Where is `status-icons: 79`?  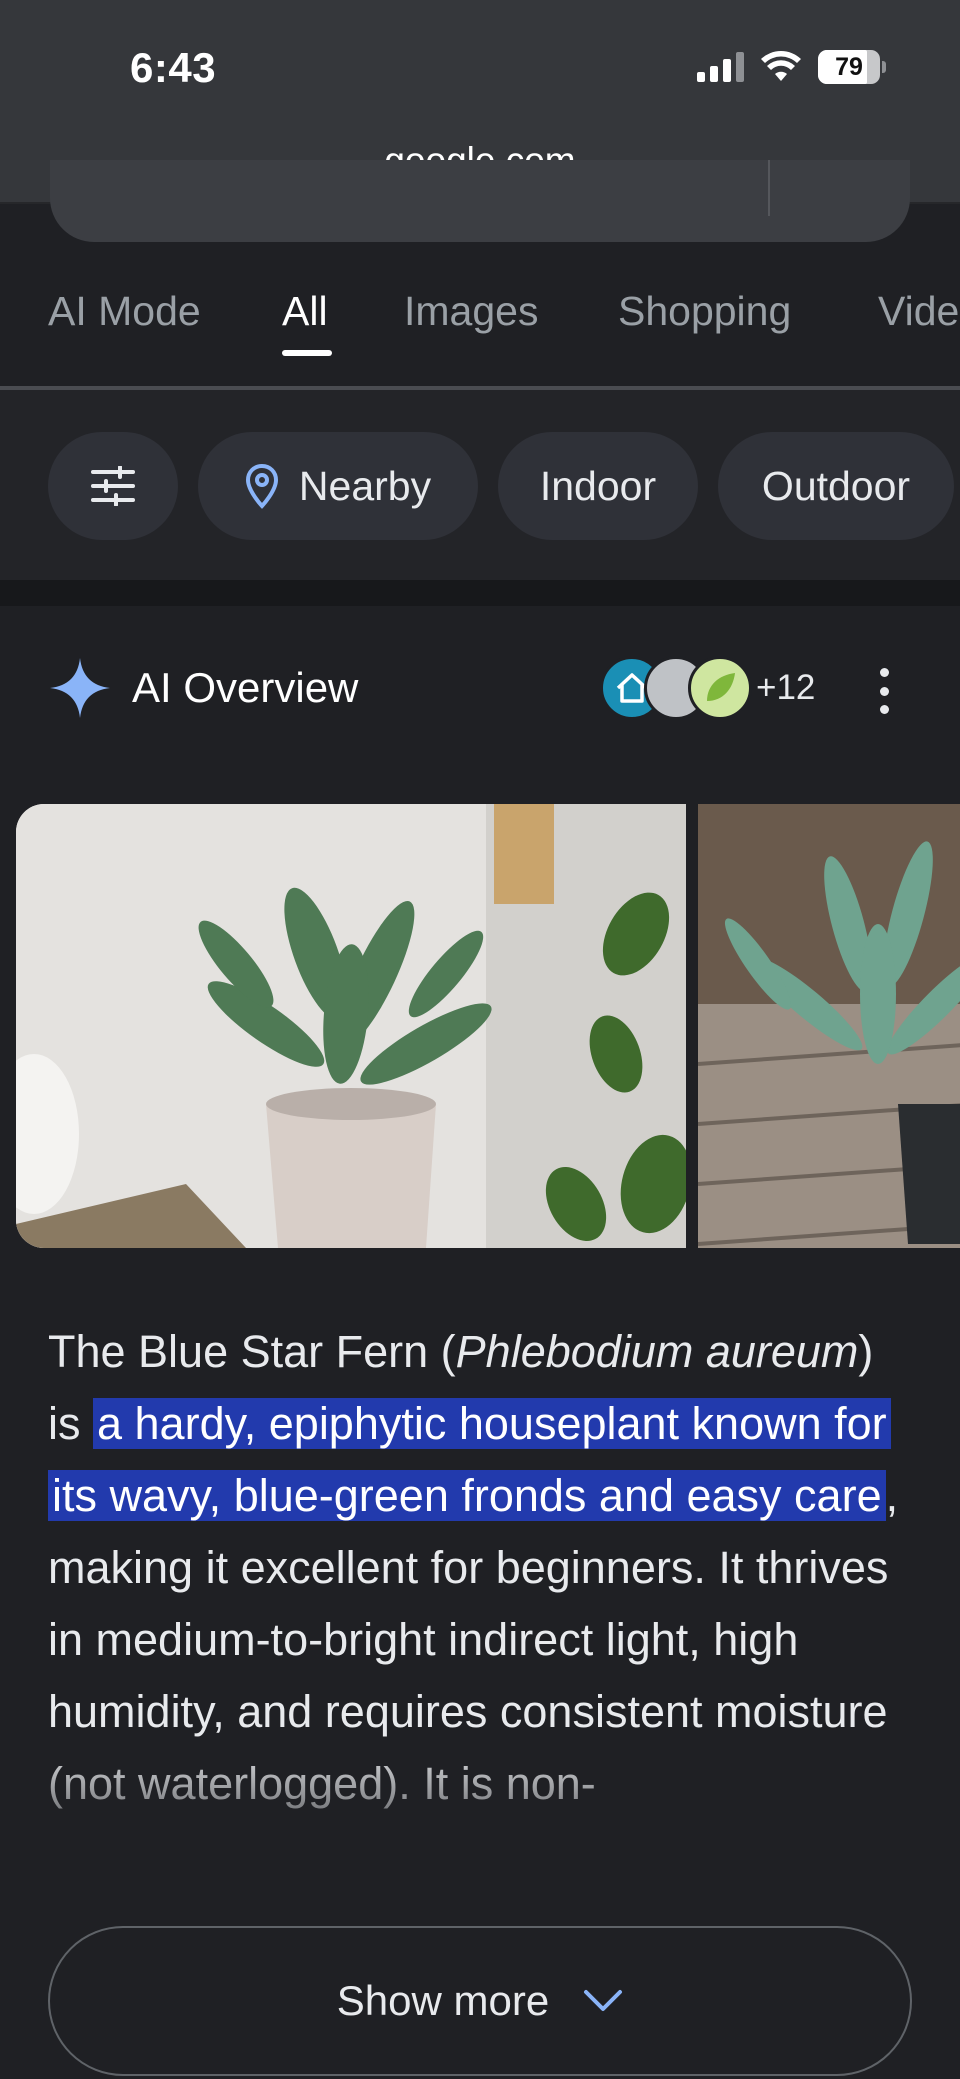 status-icons: 79 is located at coordinates (791, 67).